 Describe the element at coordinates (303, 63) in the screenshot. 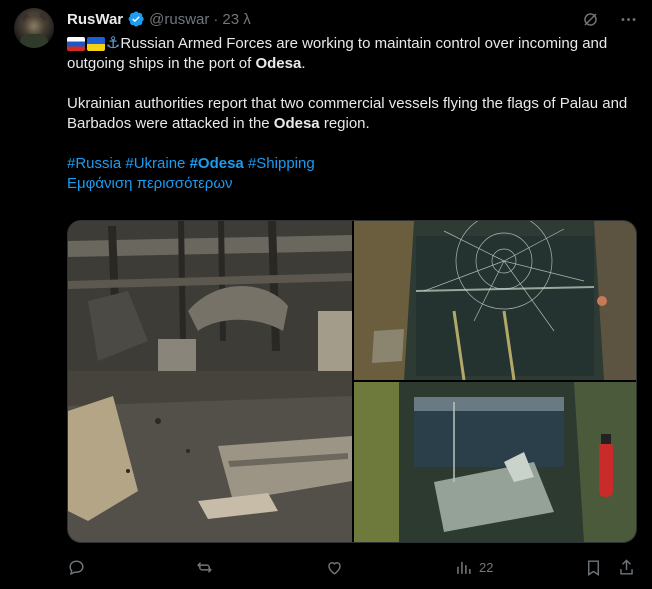

I see `paragraph-1-end: .` at that location.